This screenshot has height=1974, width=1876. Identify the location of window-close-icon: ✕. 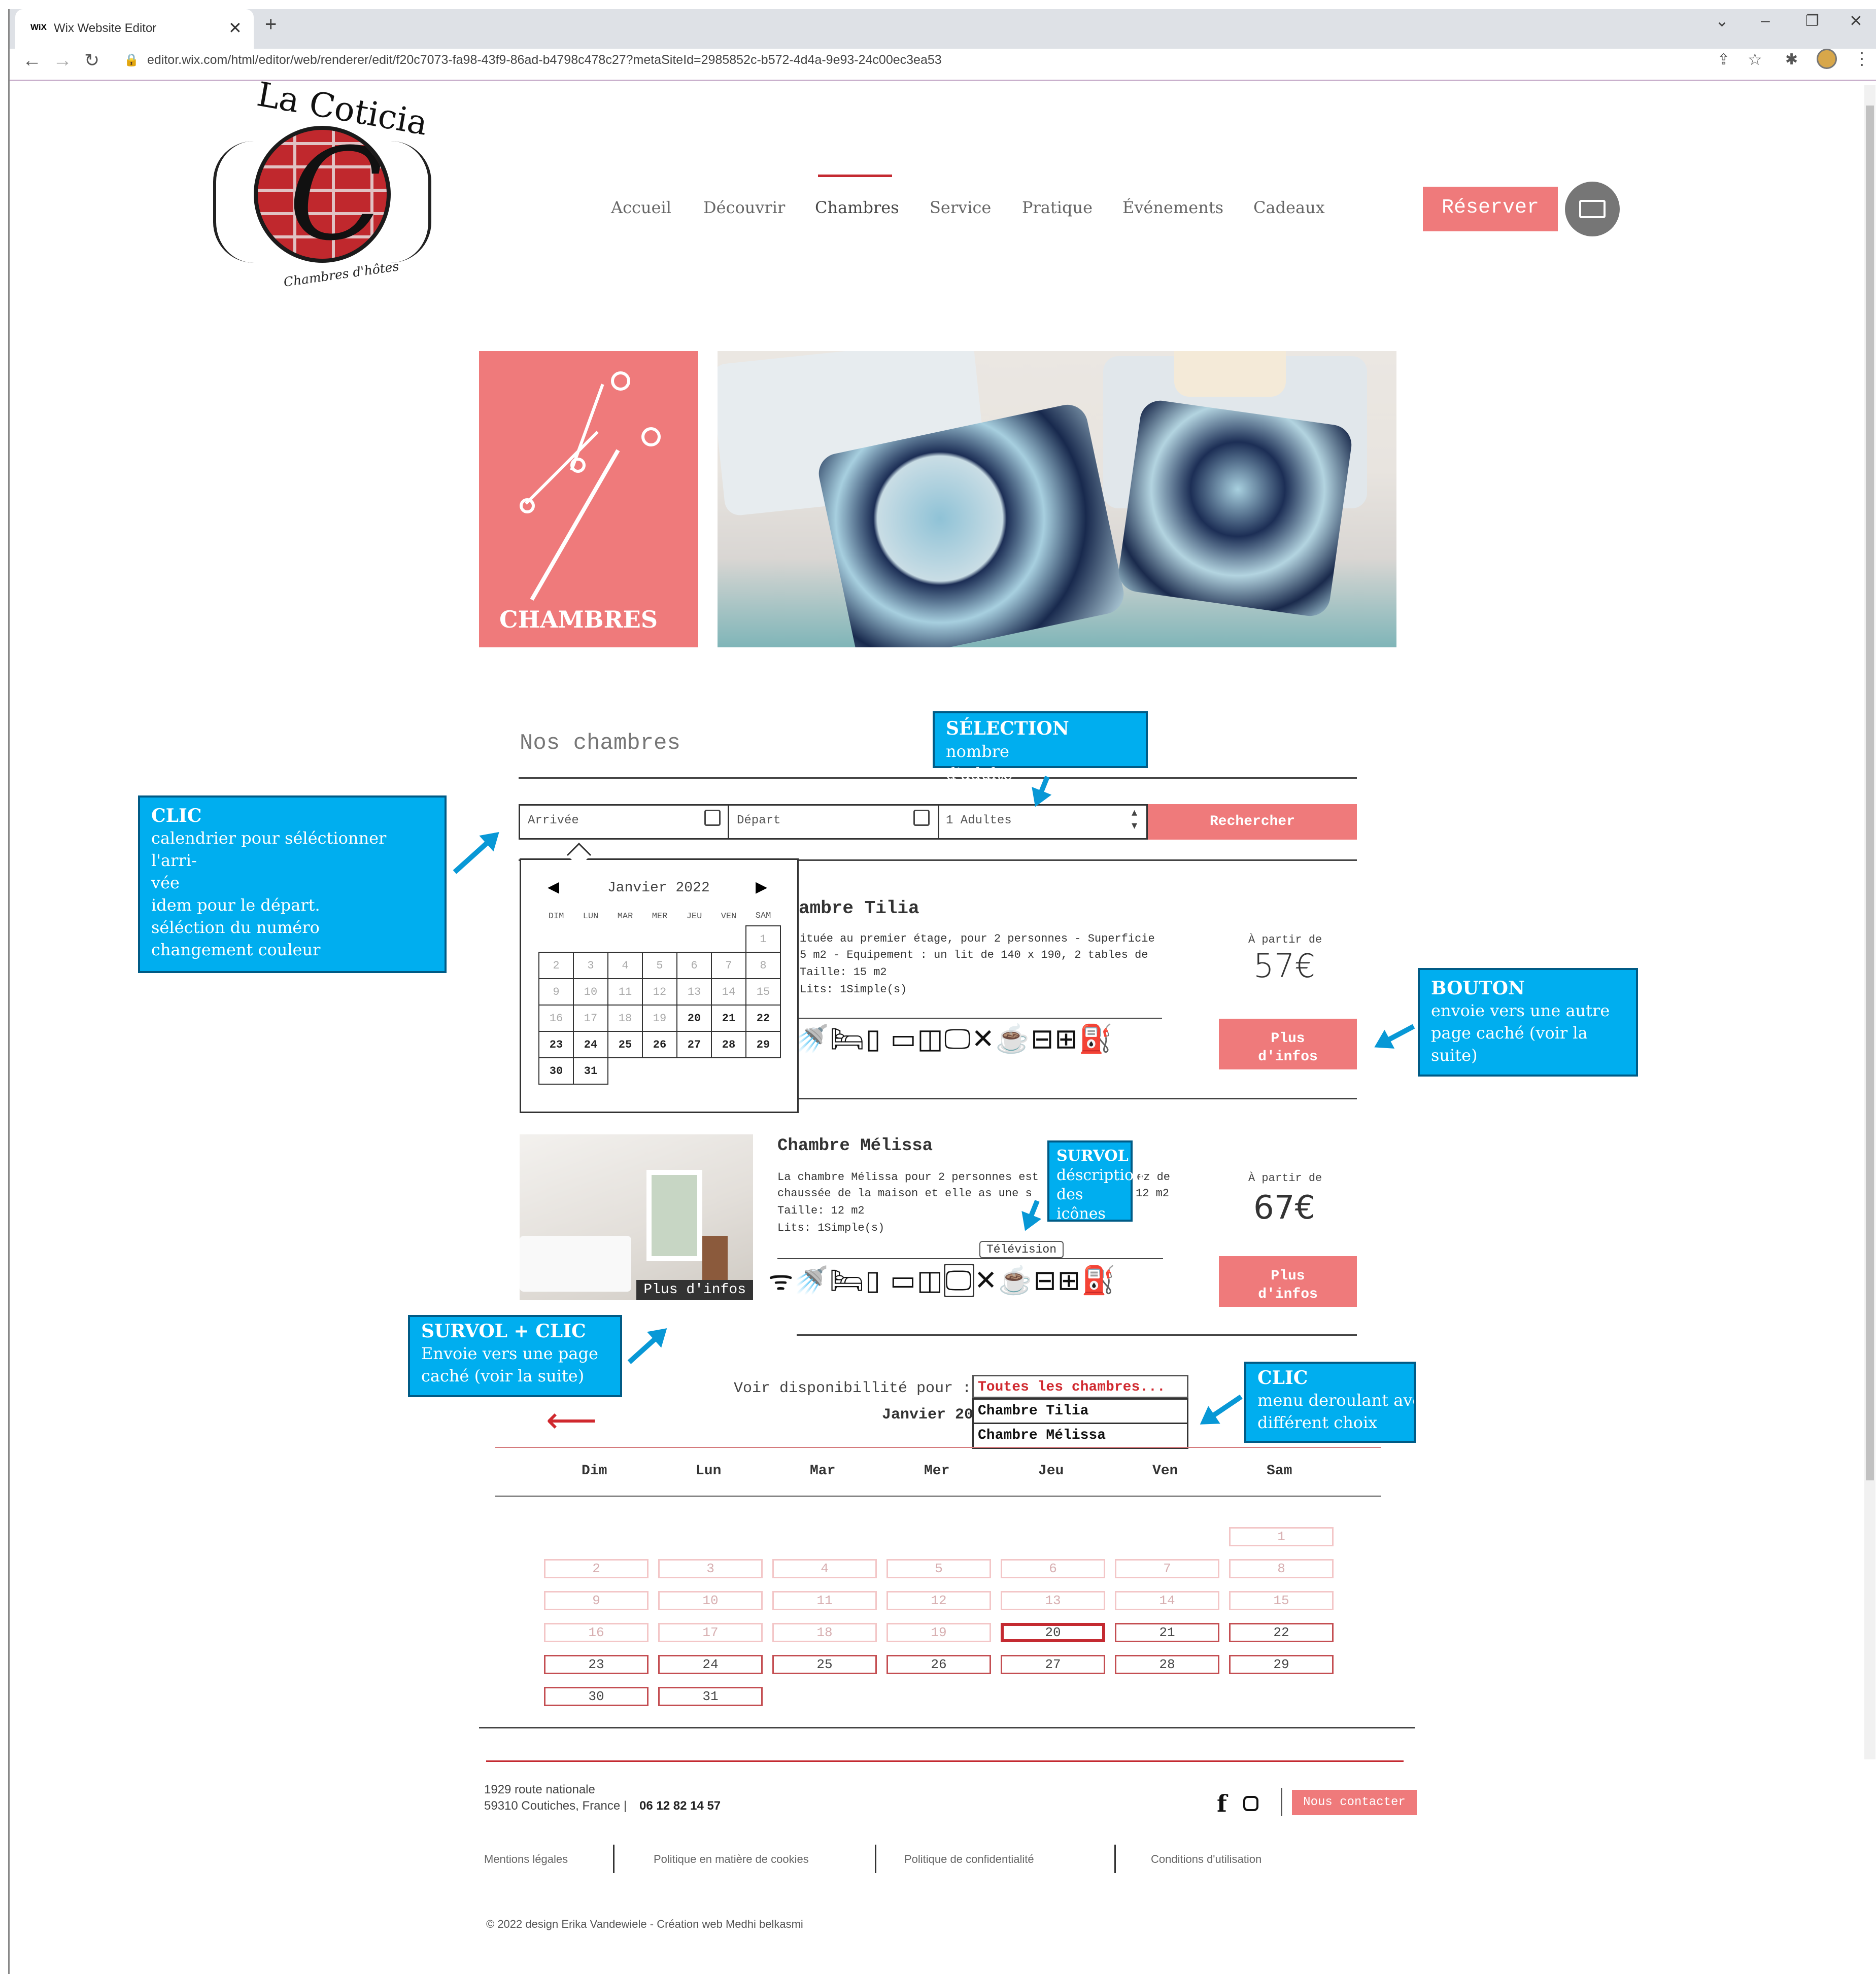
(1856, 20).